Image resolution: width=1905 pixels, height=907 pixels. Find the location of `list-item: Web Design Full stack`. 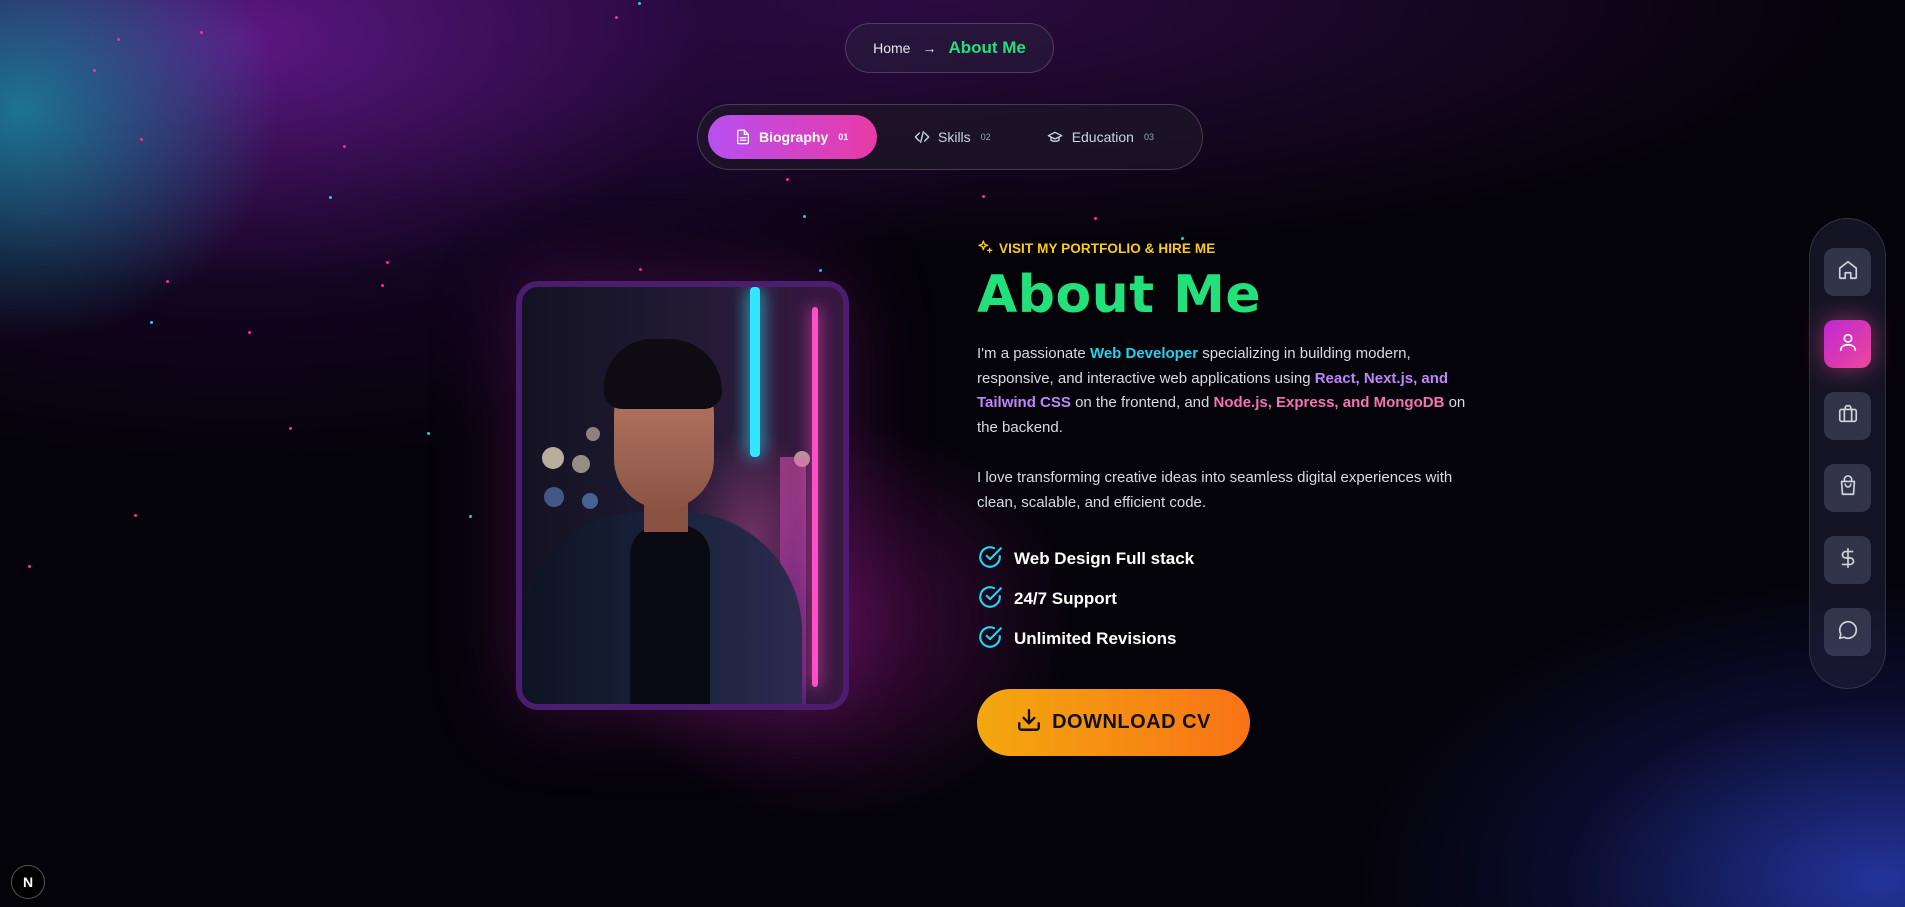

list-item: Web Design Full stack is located at coordinates (1222, 559).